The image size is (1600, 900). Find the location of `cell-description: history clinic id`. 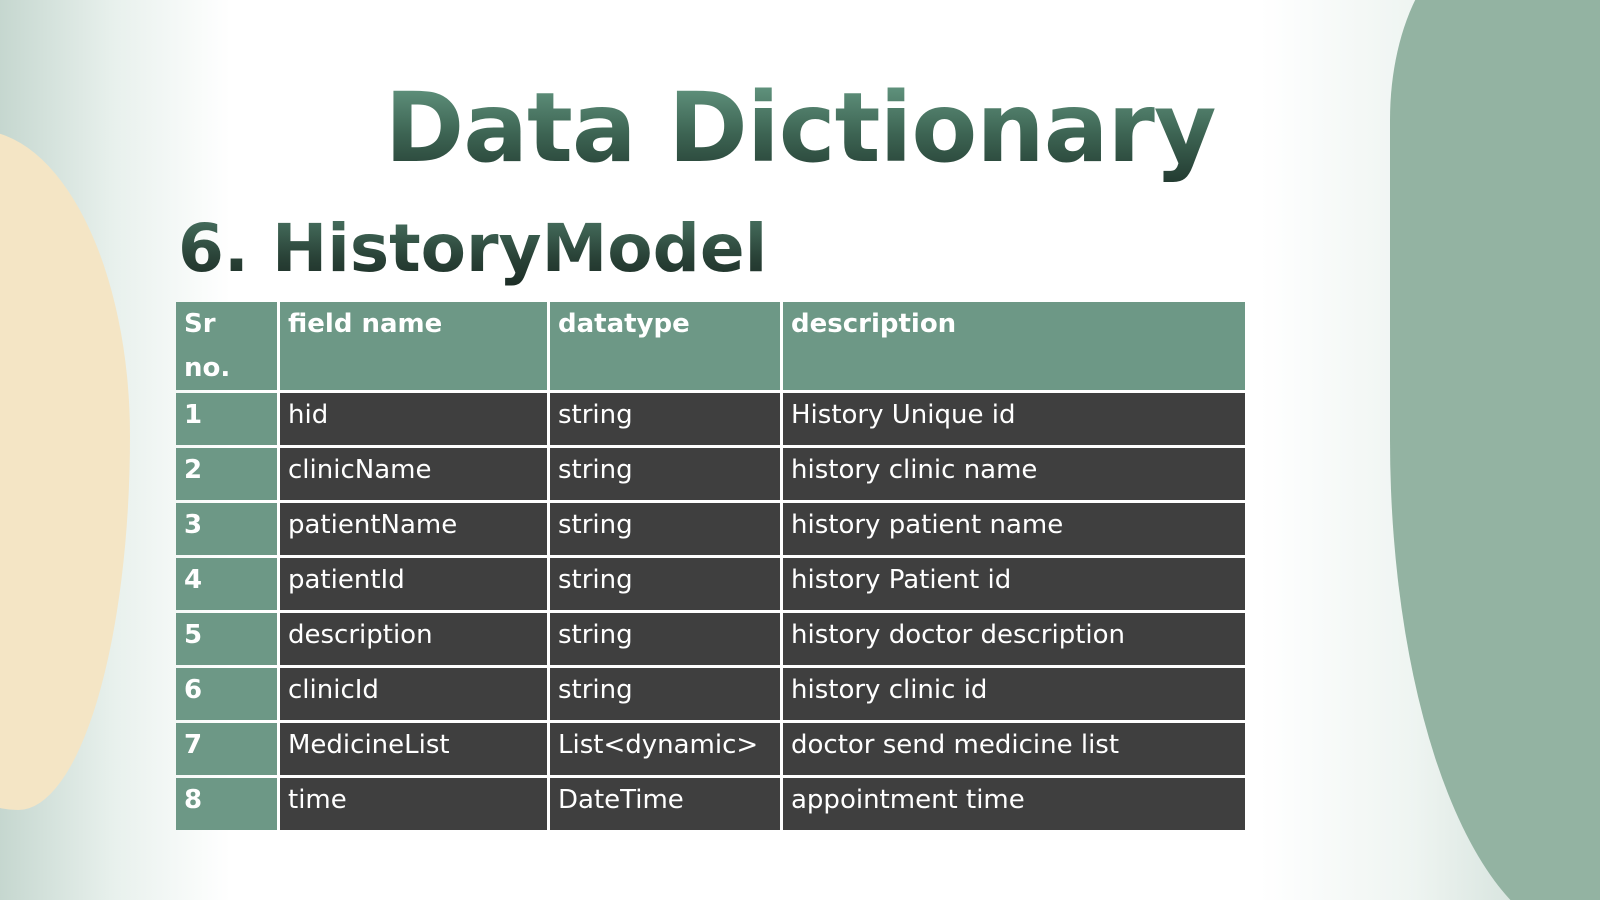

cell-description: history clinic id is located at coordinates (1014, 694).